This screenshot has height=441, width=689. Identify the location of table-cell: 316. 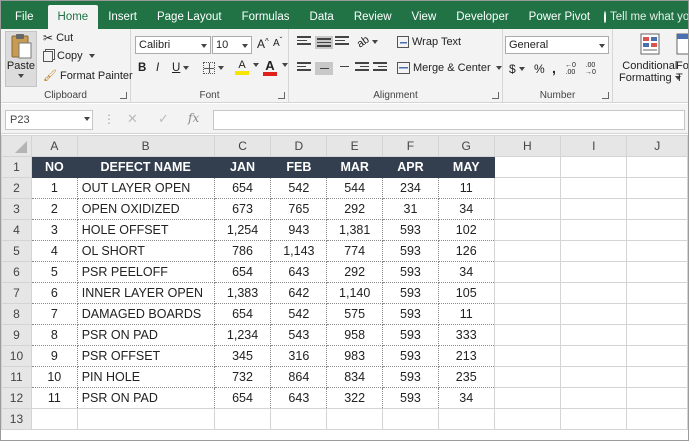
(299, 356).